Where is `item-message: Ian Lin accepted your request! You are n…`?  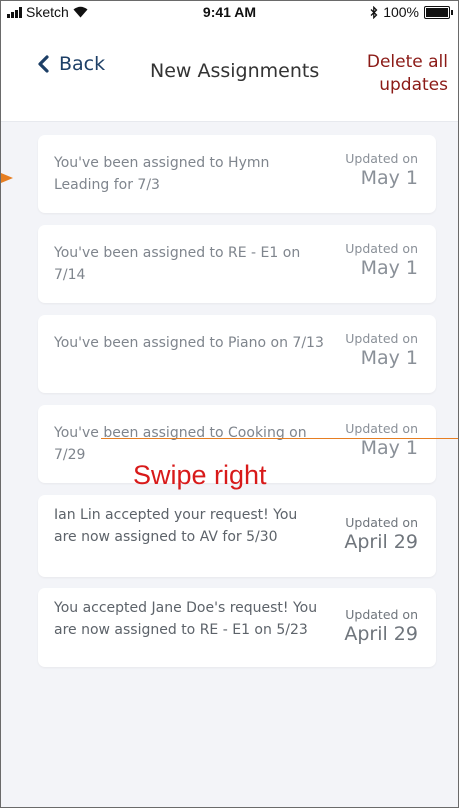 item-message: Ian Lin accepted your request! You are n… is located at coordinates (176, 526).